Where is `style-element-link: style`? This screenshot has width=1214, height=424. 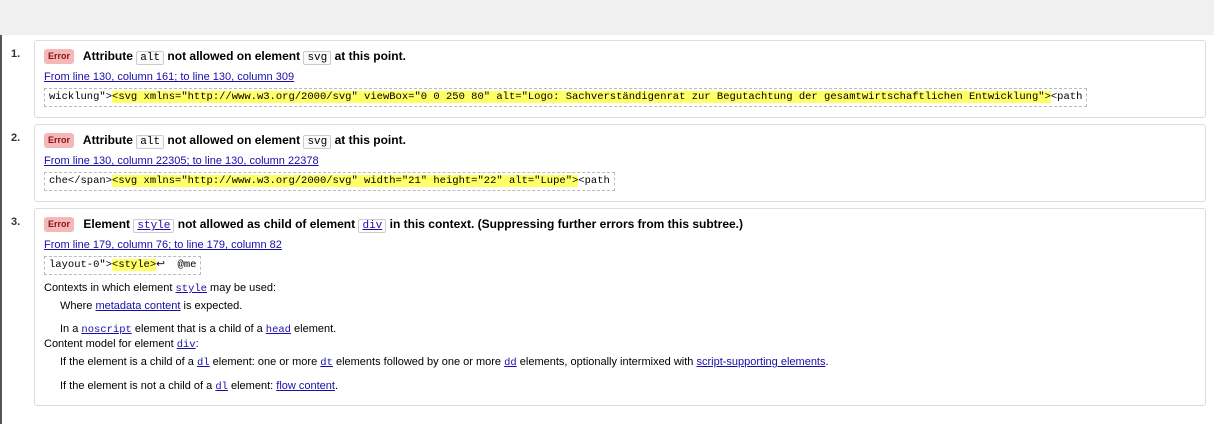
style-element-link: style is located at coordinates (191, 289).